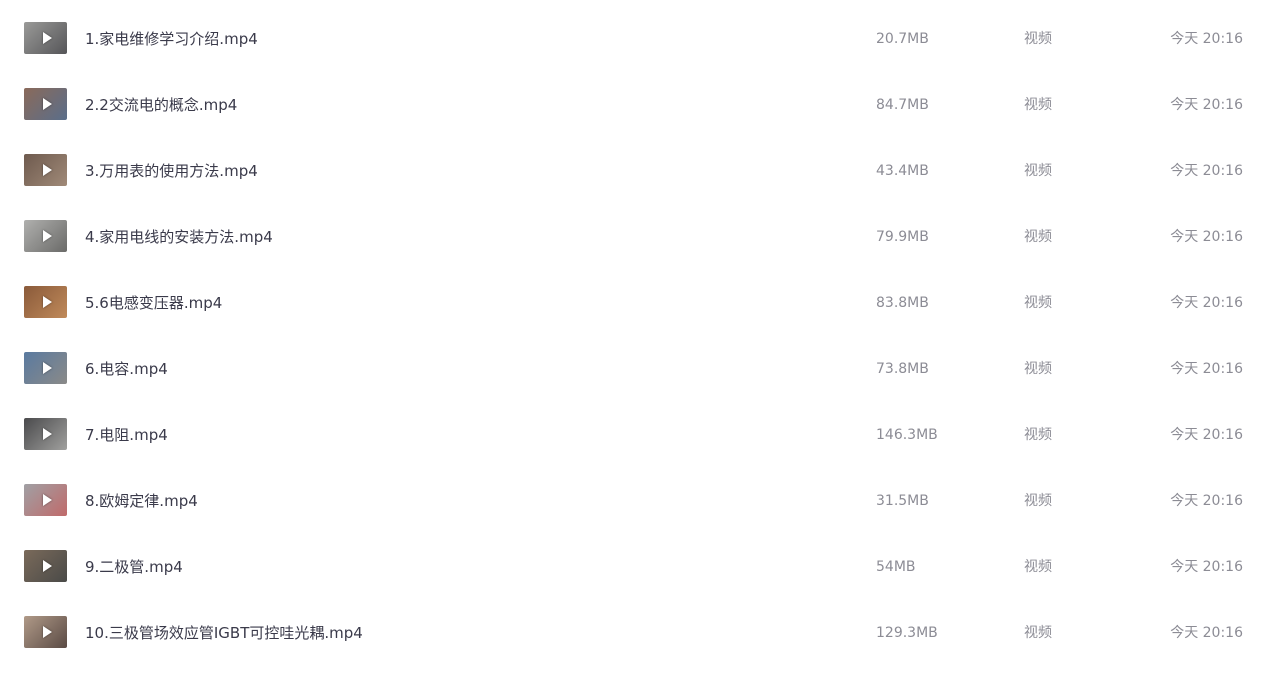 This screenshot has width=1280, height=682. What do you see at coordinates (902, 369) in the screenshot?
I see `file-size: 73.8MB` at bounding box center [902, 369].